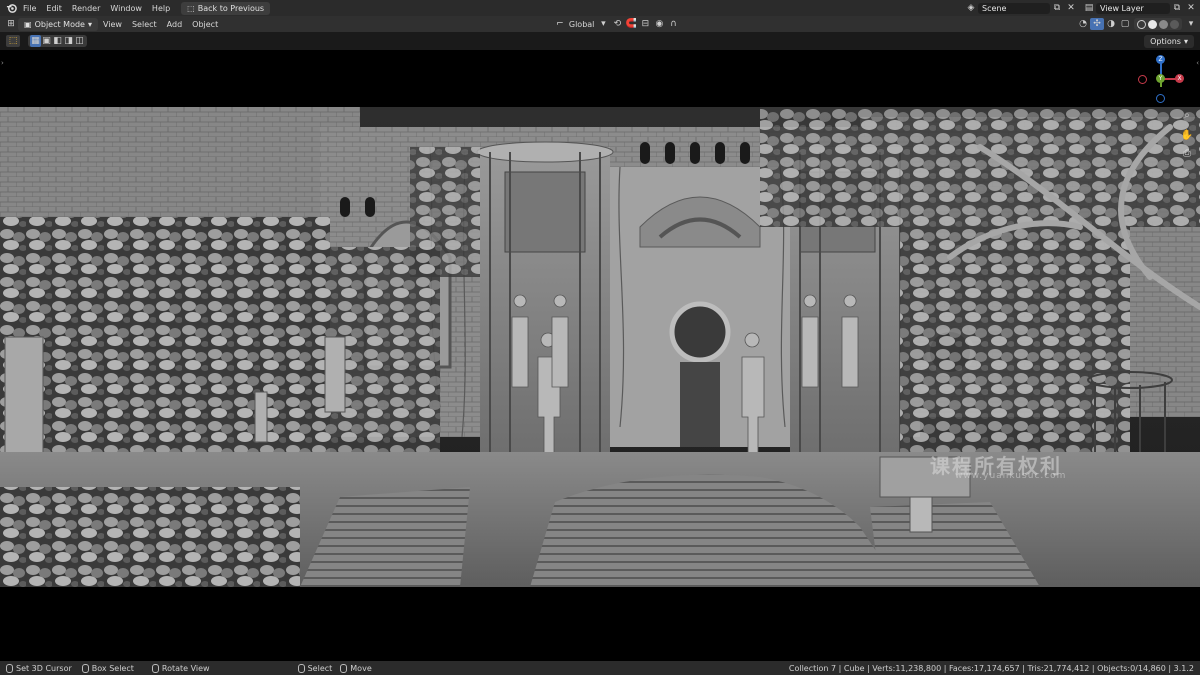  Describe the element at coordinates (1163, 24) in the screenshot. I see `material-shading-icon` at that location.